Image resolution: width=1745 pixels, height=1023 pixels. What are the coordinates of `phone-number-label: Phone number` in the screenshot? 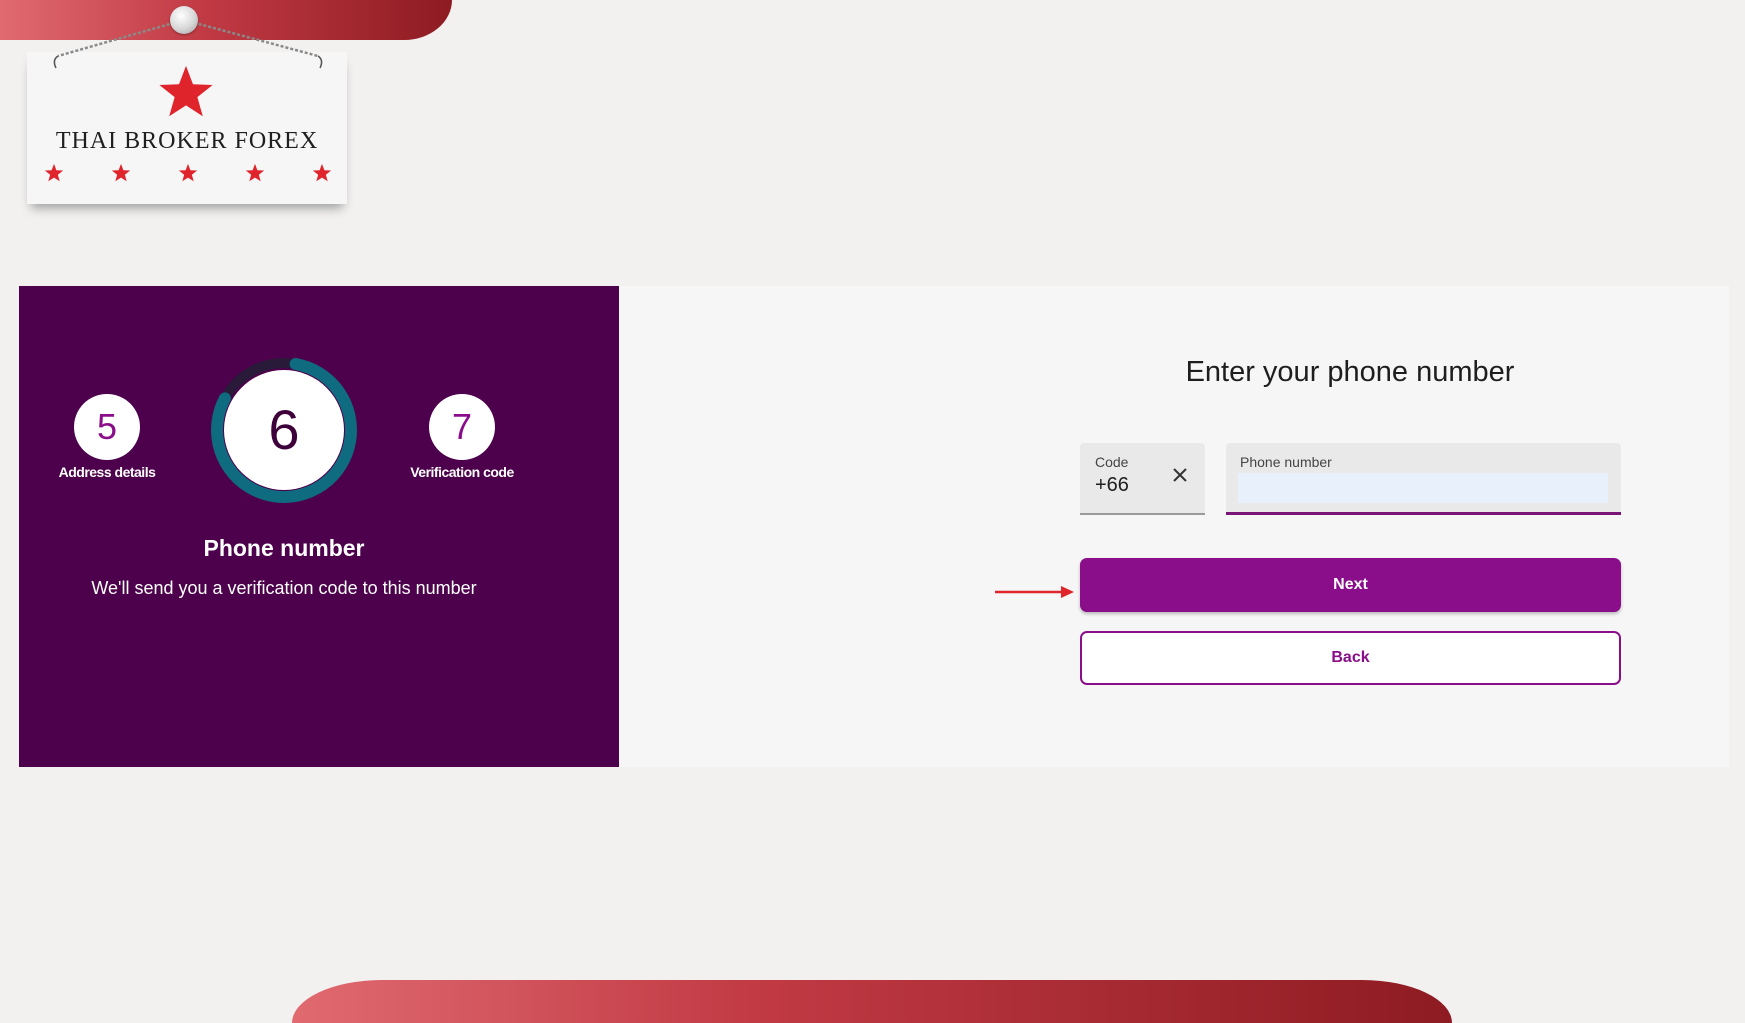 It's located at (1286, 462).